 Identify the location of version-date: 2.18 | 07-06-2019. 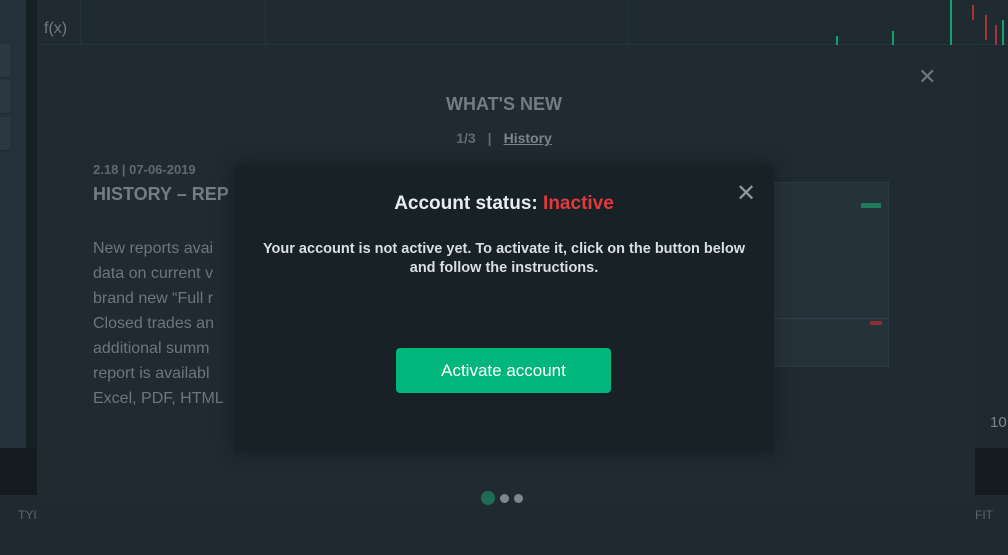
(144, 169).